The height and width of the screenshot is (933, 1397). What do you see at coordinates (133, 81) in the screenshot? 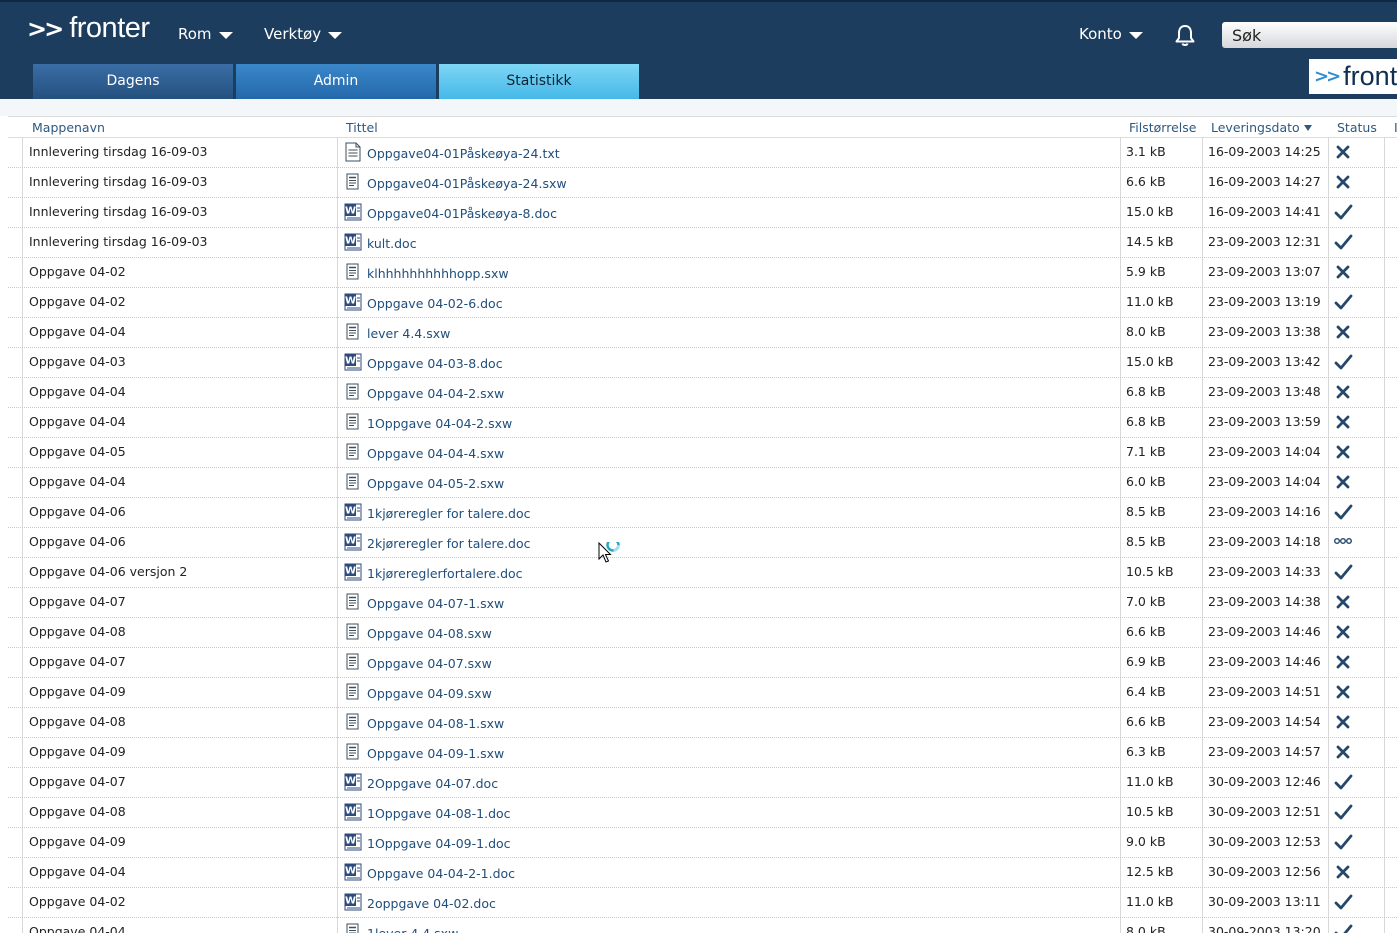
I see `tab-dagens: Dagens` at bounding box center [133, 81].